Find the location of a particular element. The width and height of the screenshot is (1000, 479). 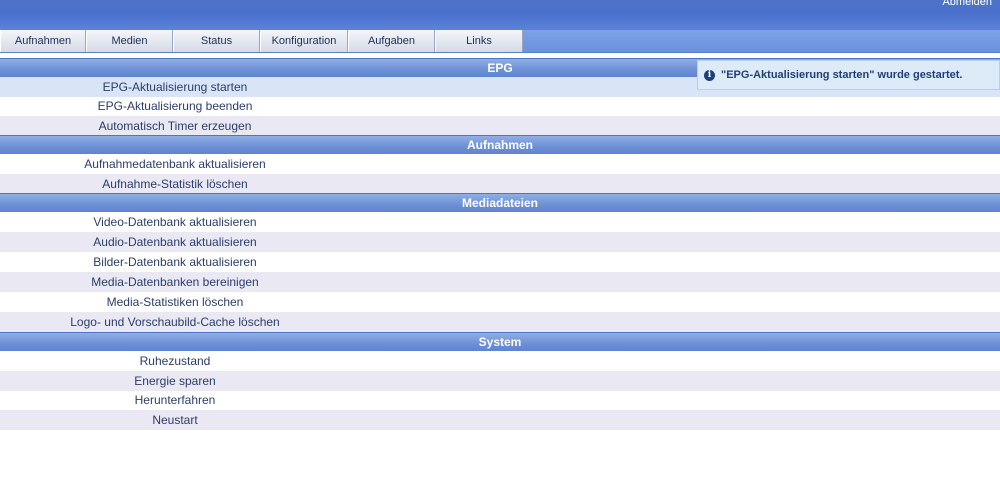

task-recording-stats-clear: Aufnahme-Statistik löschen is located at coordinates (175, 184).